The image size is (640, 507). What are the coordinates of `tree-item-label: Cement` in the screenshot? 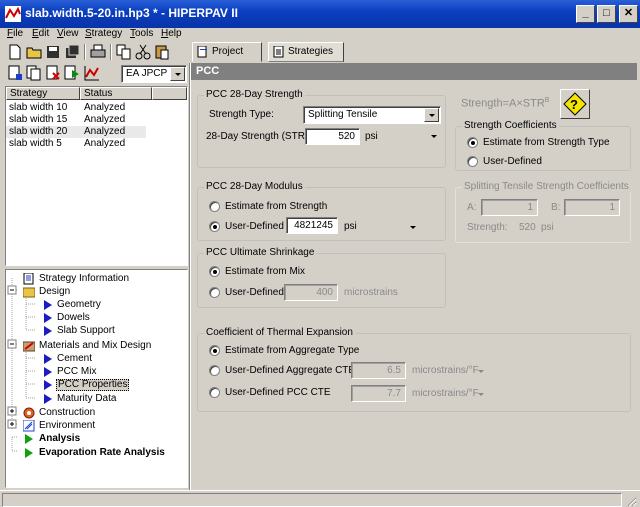 It's located at (75, 358).